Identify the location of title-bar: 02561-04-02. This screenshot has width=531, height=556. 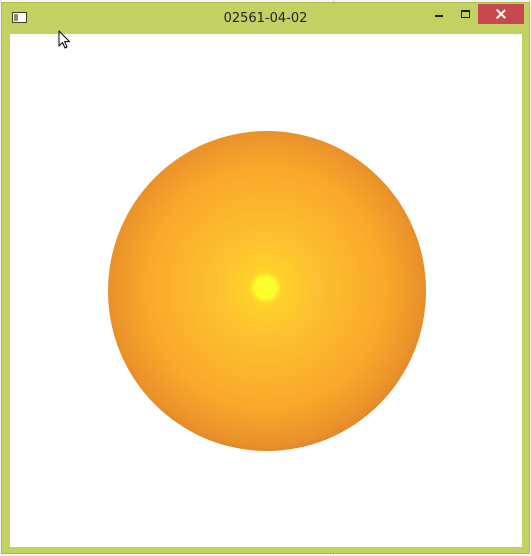
(265, 18).